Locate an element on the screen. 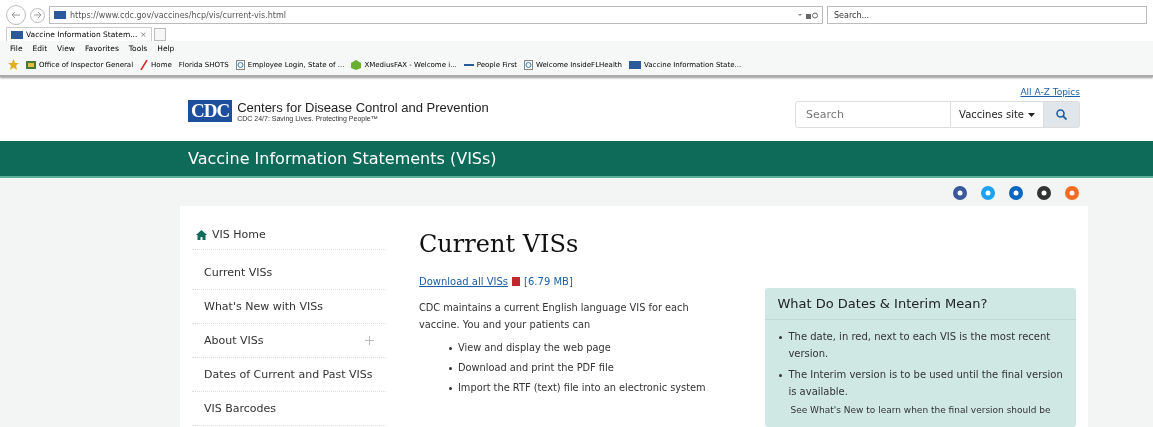  sidebar-item: VIS Barcodes is located at coordinates (289, 409).